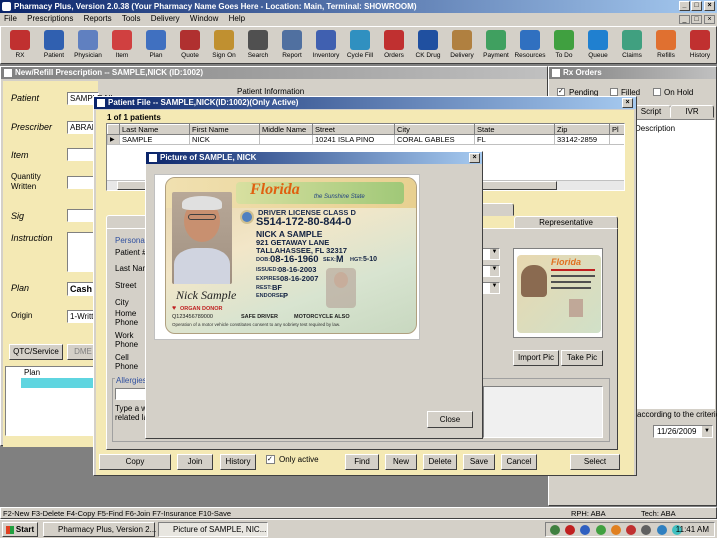 This screenshot has height=538, width=717. Describe the element at coordinates (20, 529) in the screenshot. I see `start-button: Start` at that location.